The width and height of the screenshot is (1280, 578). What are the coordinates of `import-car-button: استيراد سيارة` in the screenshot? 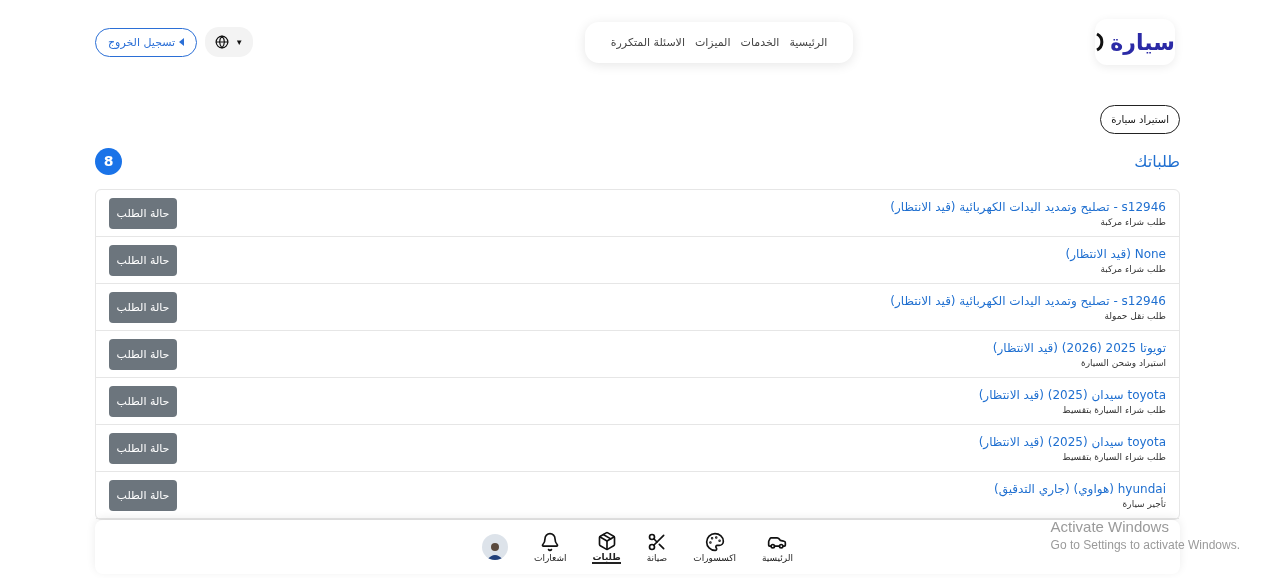 It's located at (1140, 119).